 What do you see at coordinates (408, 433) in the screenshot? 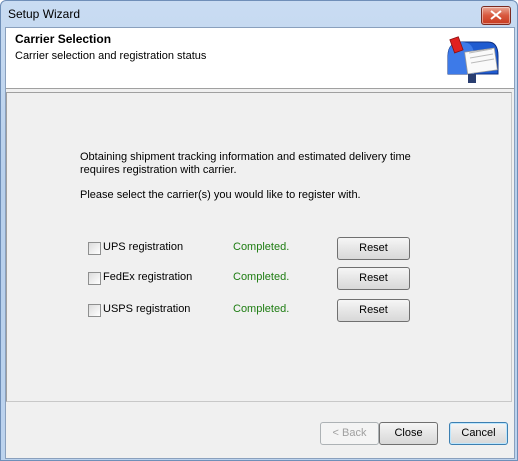
I see `close-button: Close` at bounding box center [408, 433].